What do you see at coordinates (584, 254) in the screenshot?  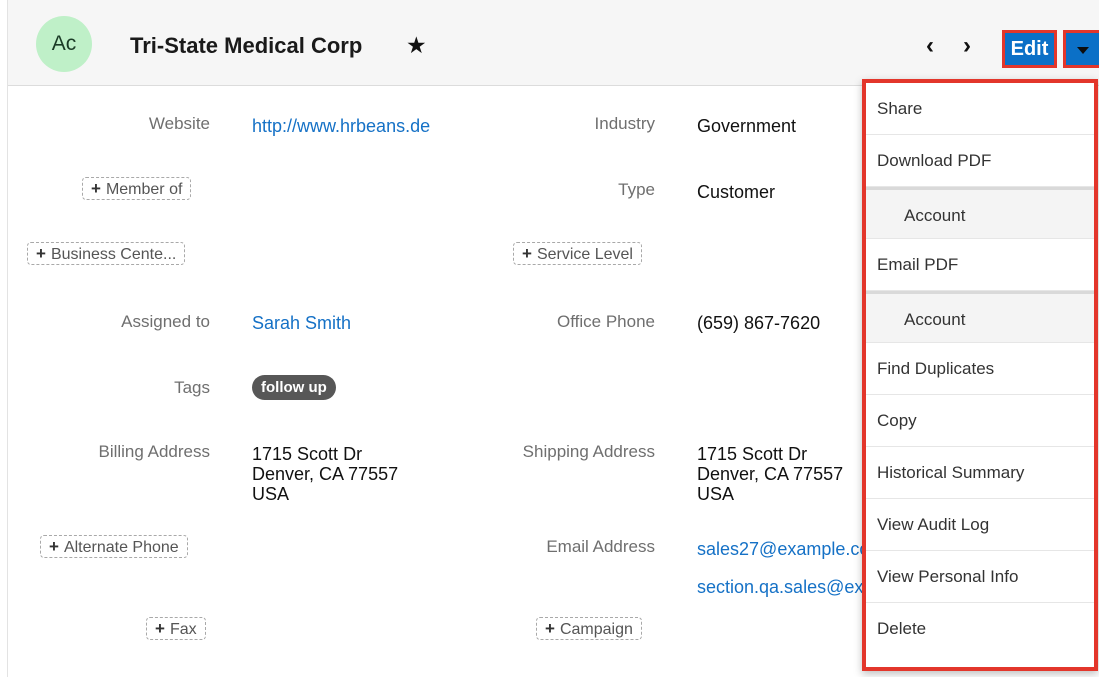 I see `service-level-label: Service Level` at bounding box center [584, 254].